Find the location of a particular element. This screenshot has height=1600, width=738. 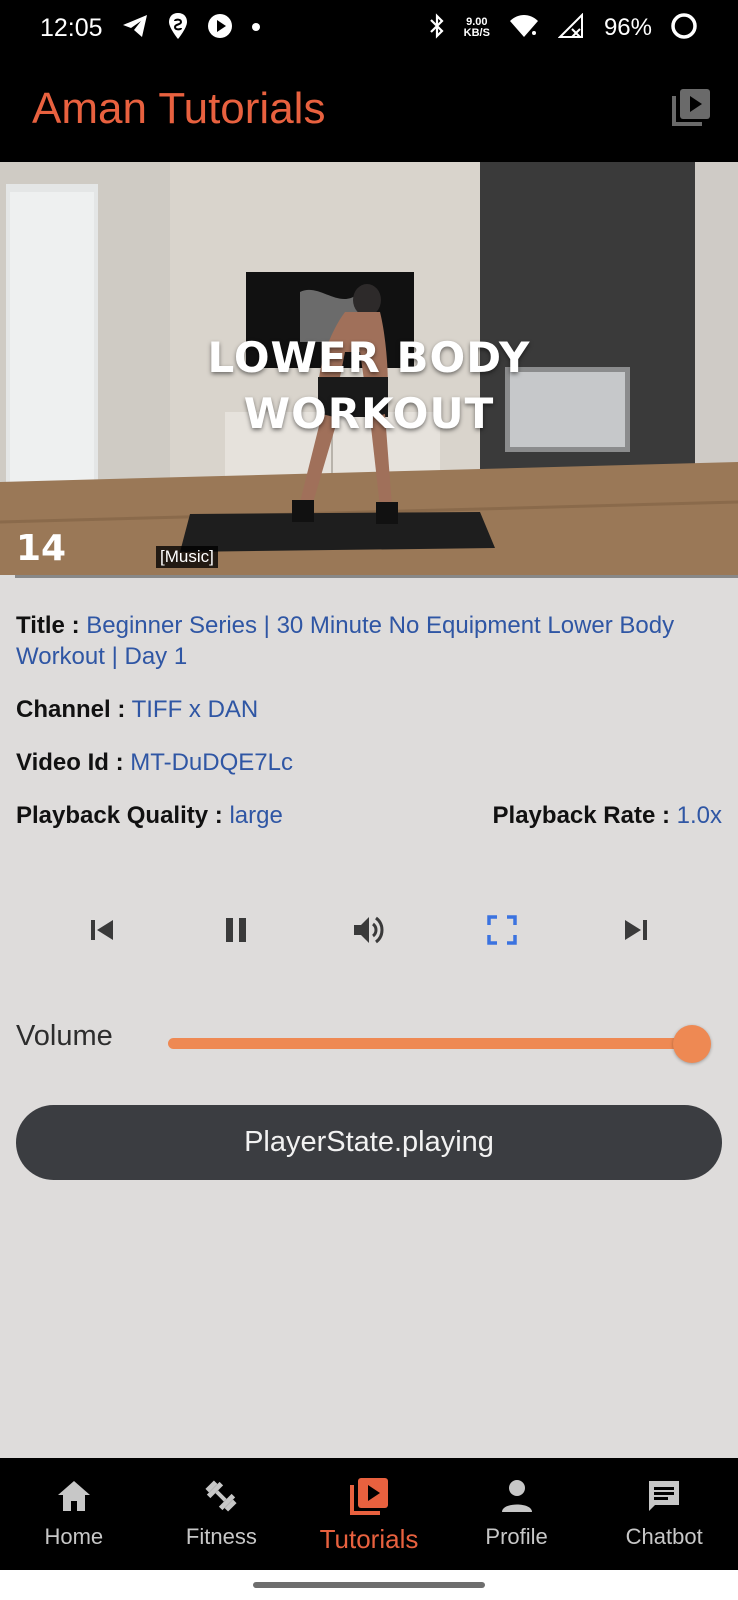

person-icon is located at coordinates (517, 1496).